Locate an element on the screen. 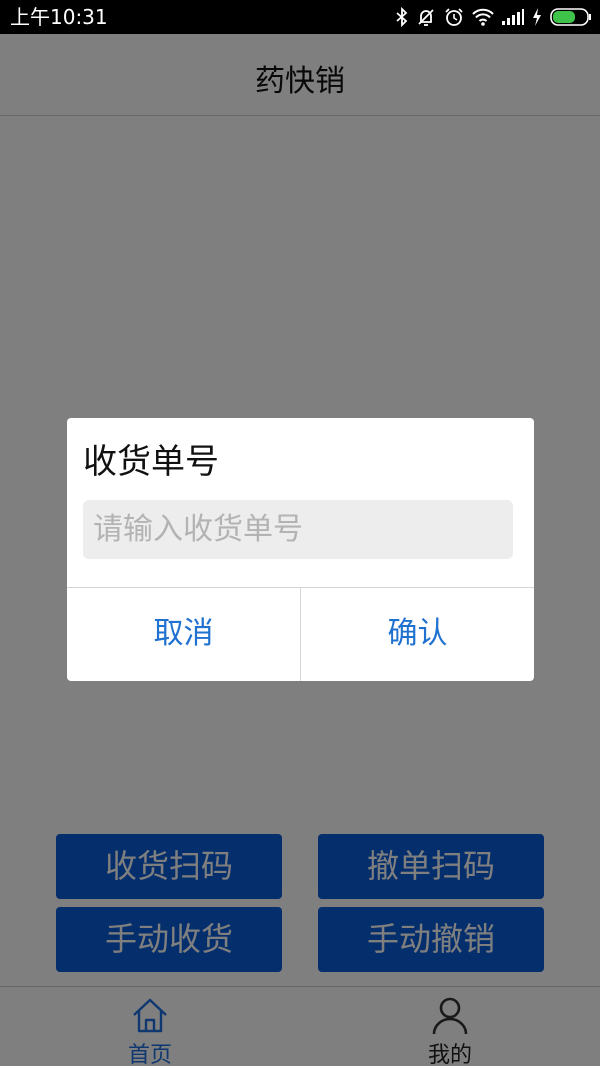  dialog-actions: 取消 确认 is located at coordinates (300, 634).